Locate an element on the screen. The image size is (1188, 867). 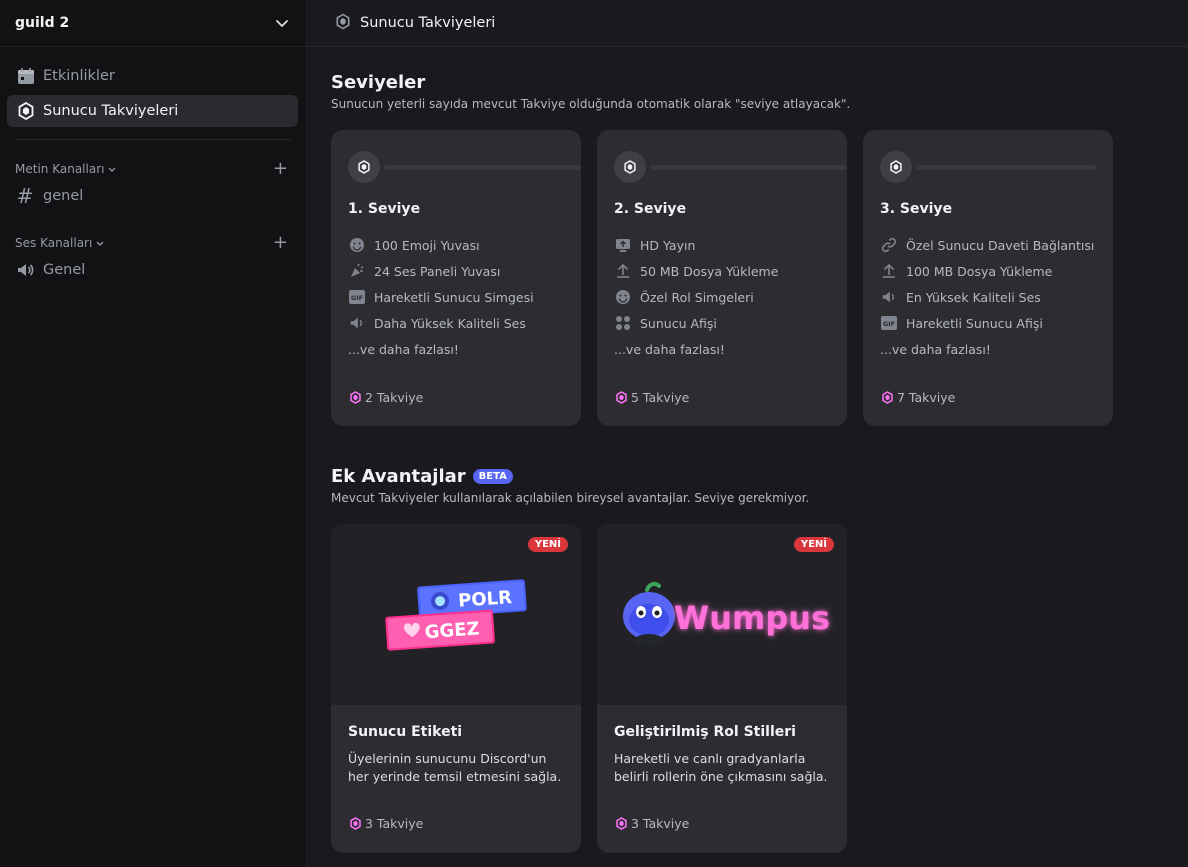
nav-label: Sunucu Takviyeleri is located at coordinates (111, 111).